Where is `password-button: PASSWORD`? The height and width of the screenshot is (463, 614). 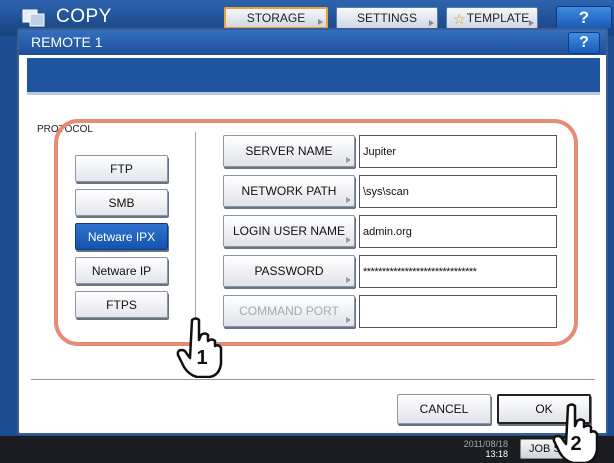
password-button: PASSWORD is located at coordinates (289, 271).